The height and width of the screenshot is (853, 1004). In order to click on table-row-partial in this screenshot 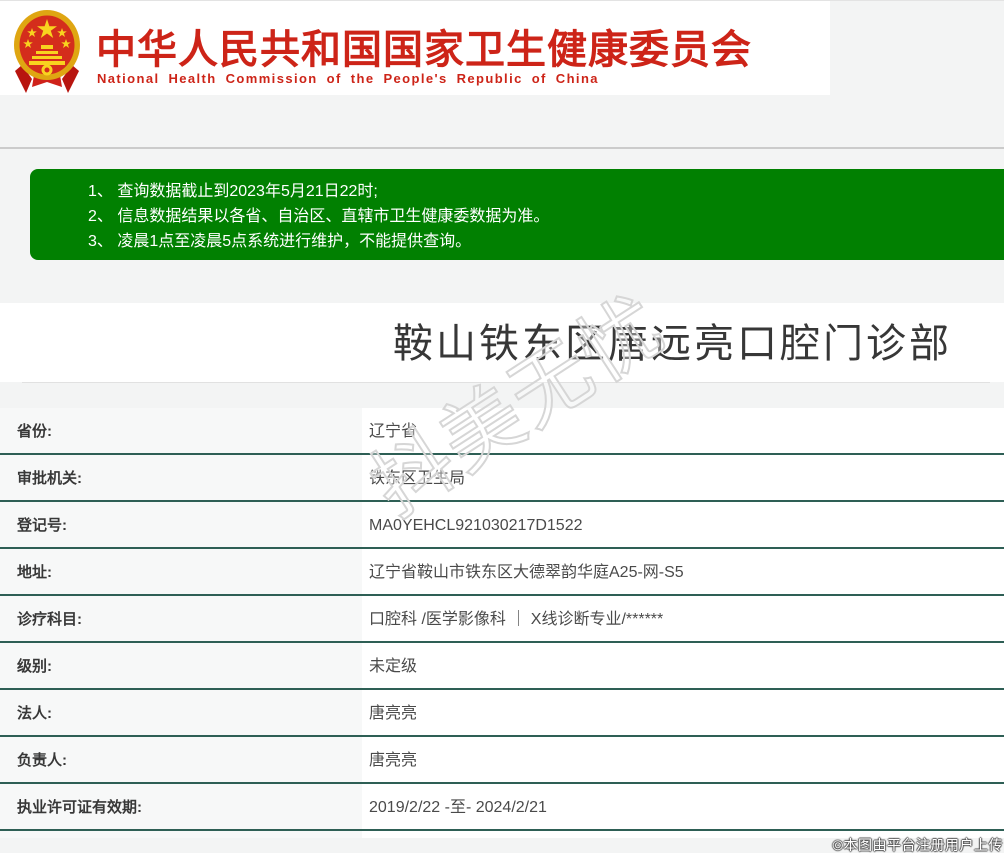, I will do `click(502, 834)`.